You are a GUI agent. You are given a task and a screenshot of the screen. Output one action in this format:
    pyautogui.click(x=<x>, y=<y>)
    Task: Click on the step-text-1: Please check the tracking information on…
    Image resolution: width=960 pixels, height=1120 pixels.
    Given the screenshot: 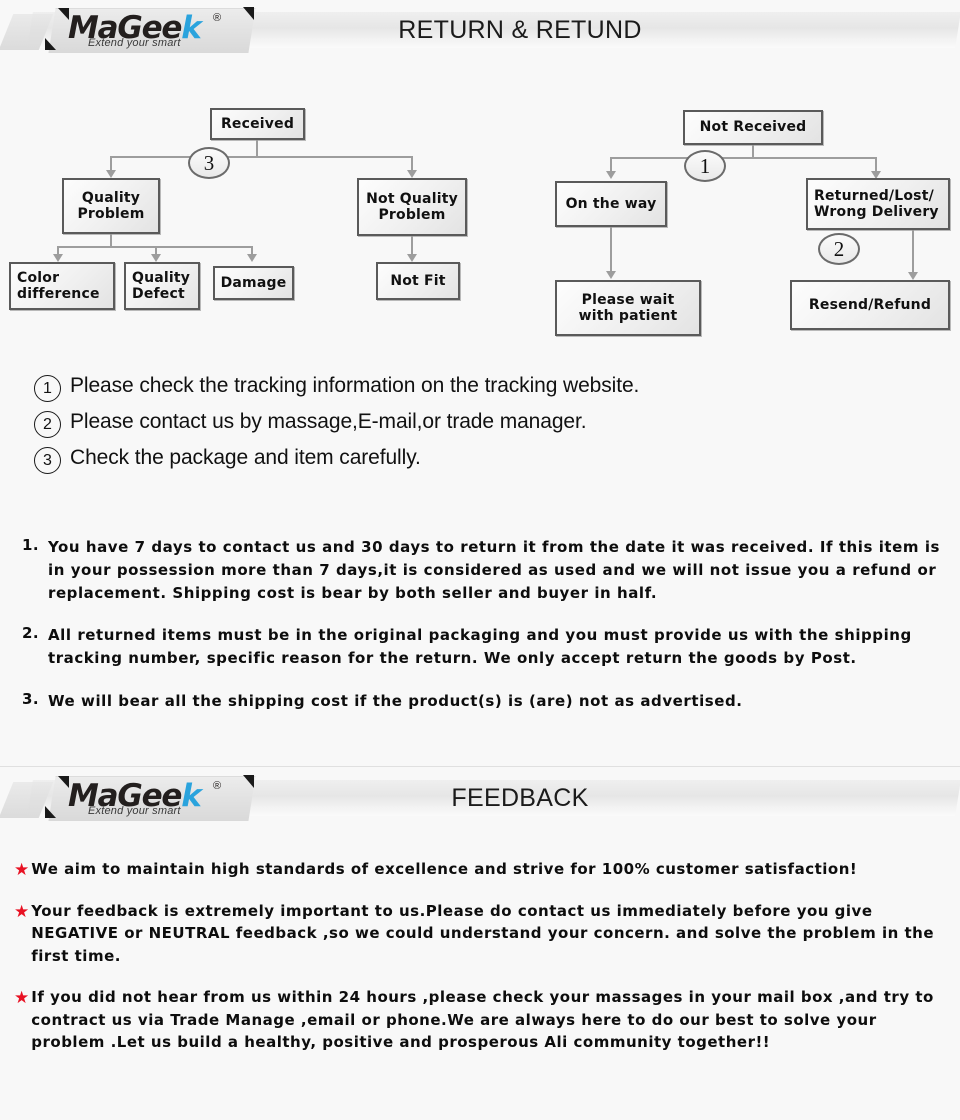 What is the action you would take?
    pyautogui.click(x=355, y=385)
    